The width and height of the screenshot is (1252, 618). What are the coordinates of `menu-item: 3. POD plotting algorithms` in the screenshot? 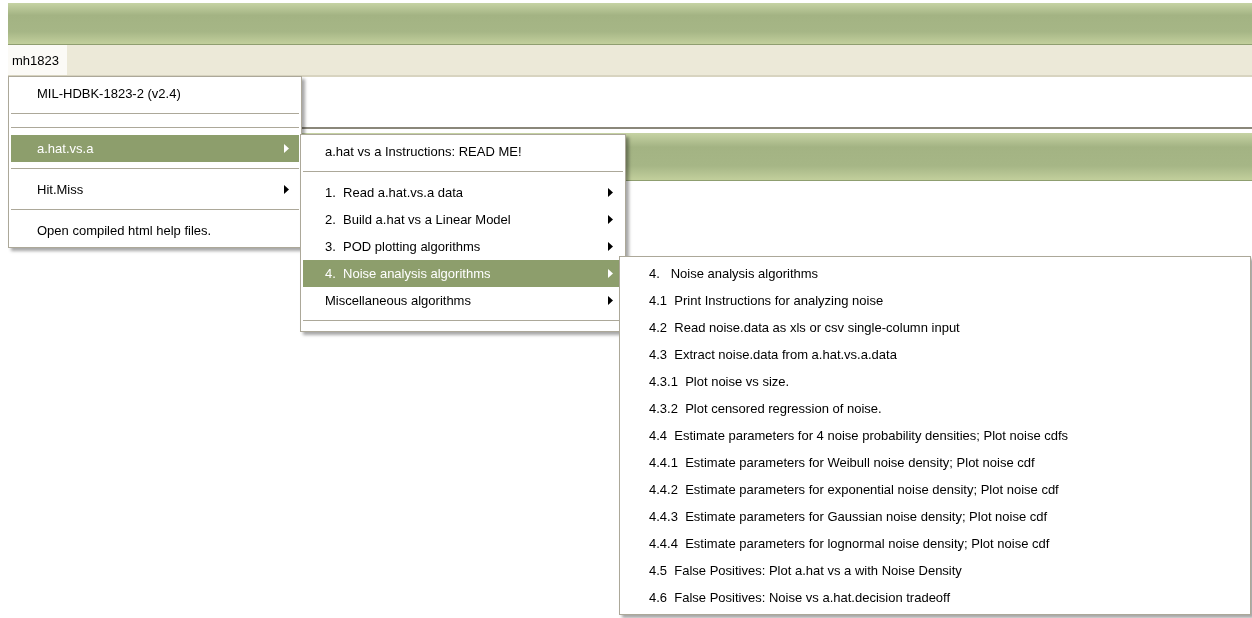 It's located at (463, 246).